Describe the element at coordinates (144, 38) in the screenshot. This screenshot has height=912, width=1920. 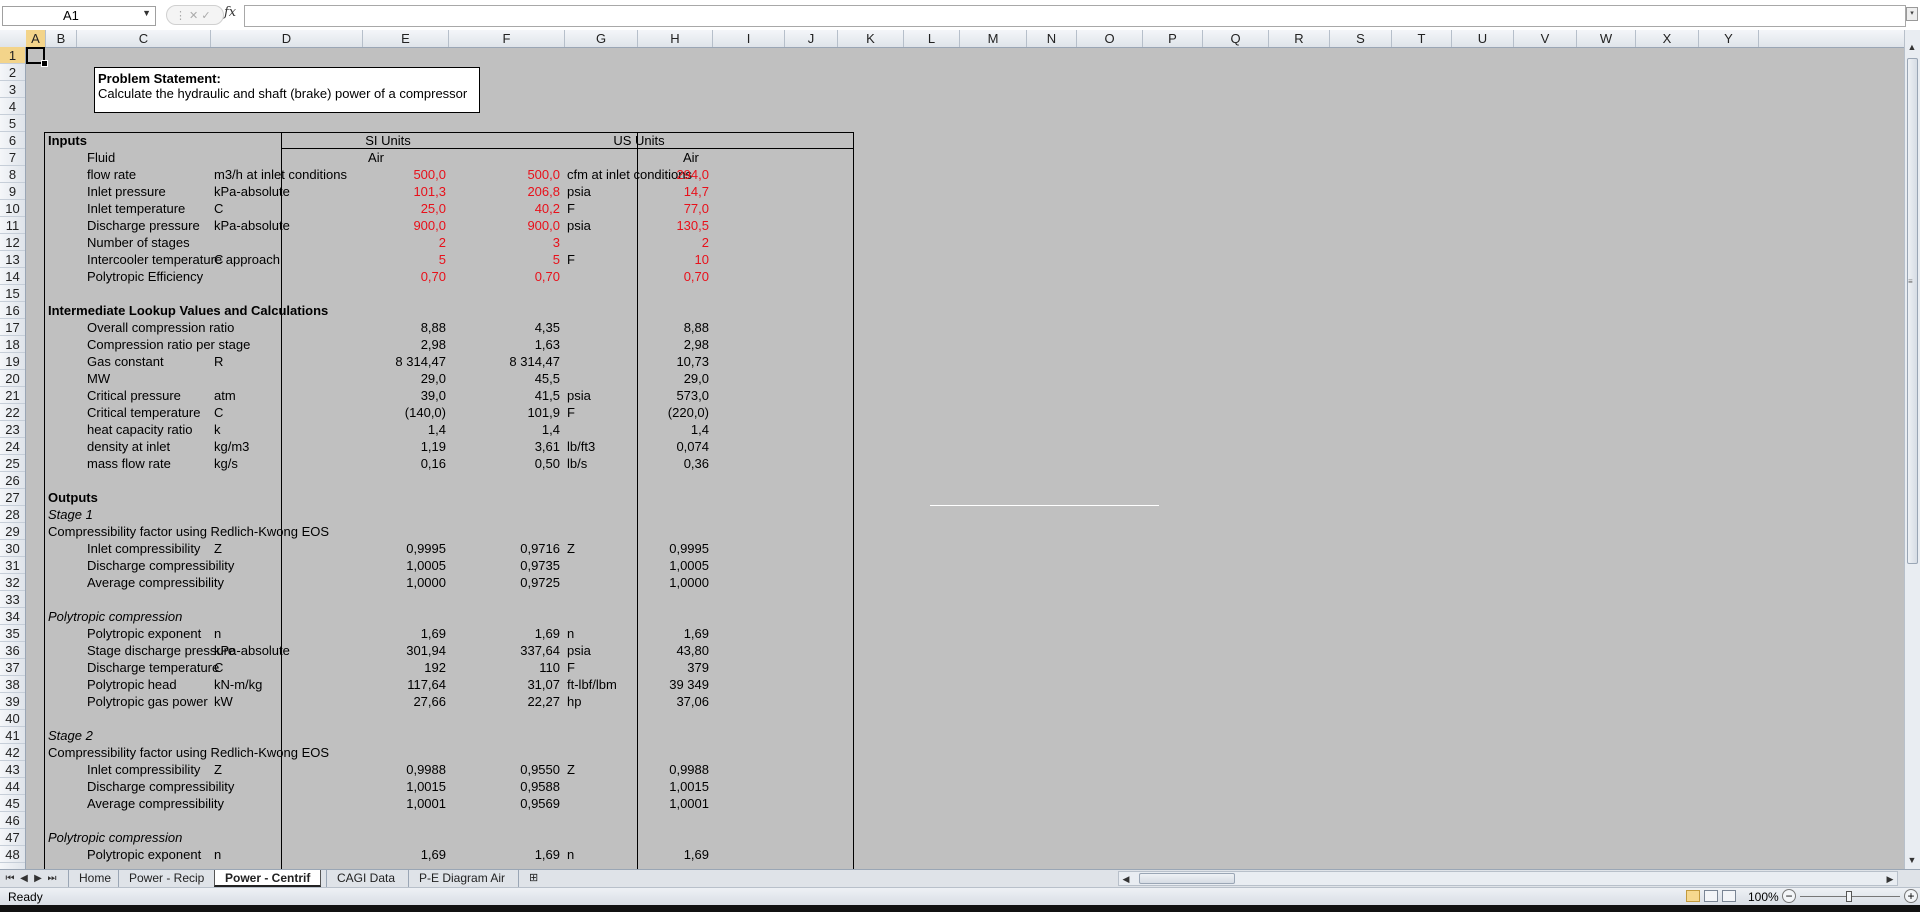
I see `column-header-c: C` at that location.